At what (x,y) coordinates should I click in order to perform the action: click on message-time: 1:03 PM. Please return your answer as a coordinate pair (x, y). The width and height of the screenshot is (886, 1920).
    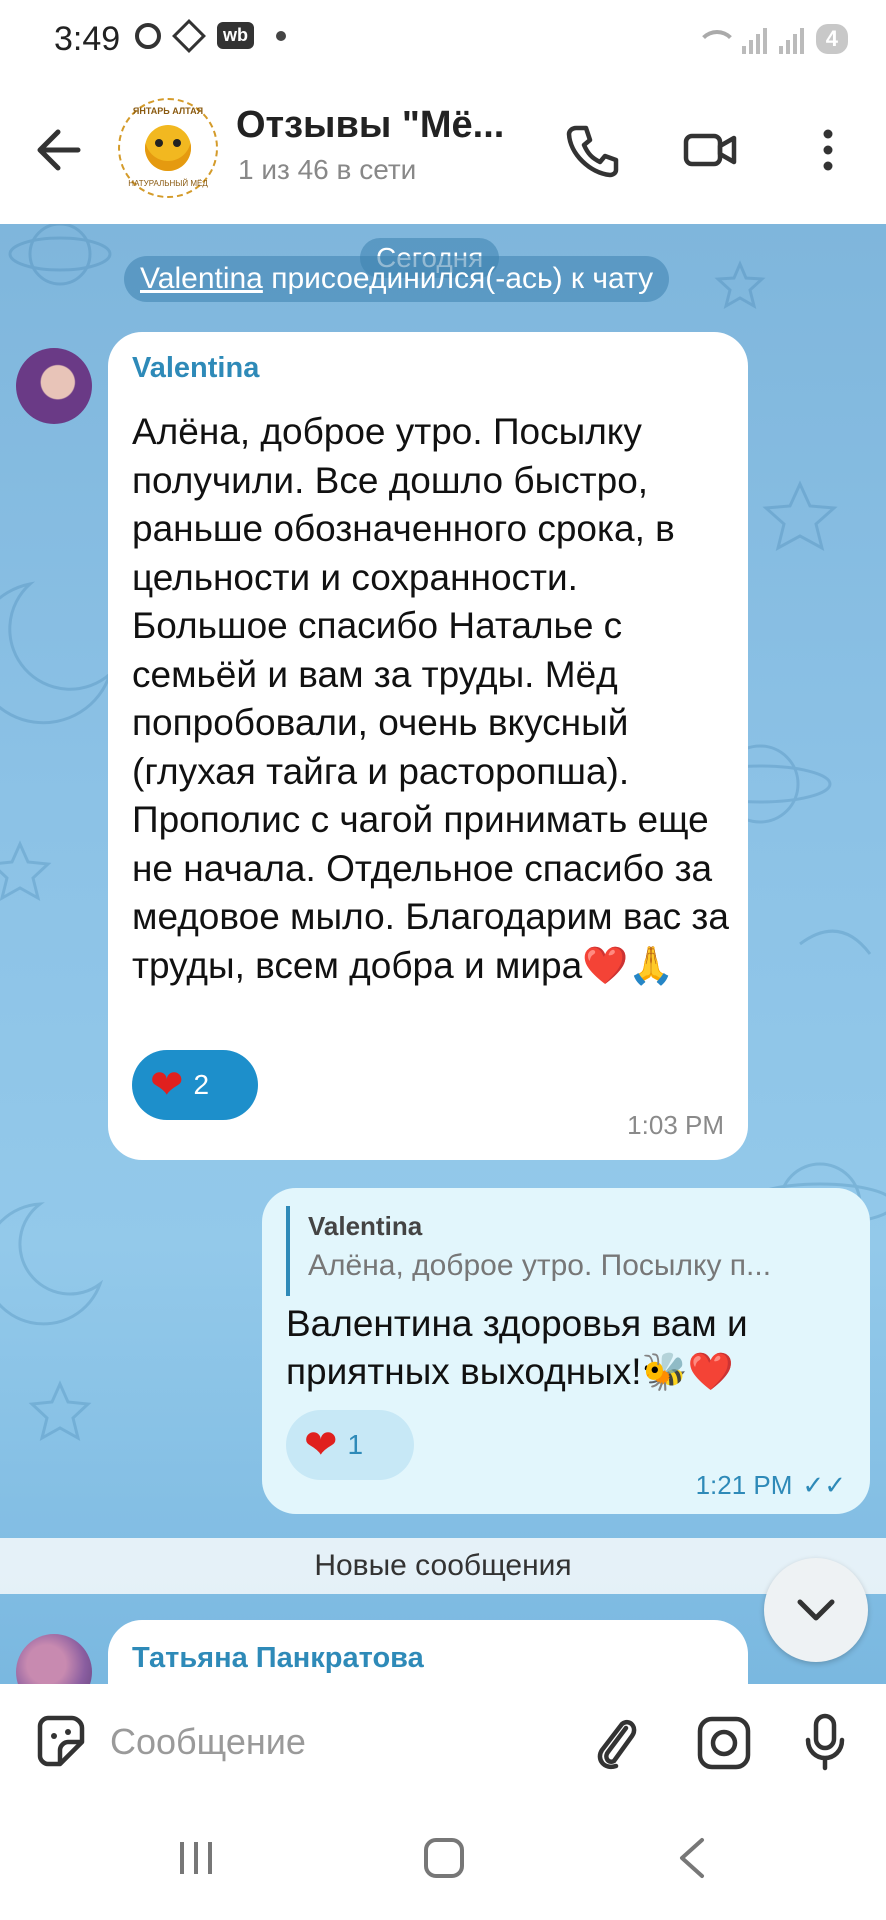
    Looking at the image, I should click on (675, 1125).